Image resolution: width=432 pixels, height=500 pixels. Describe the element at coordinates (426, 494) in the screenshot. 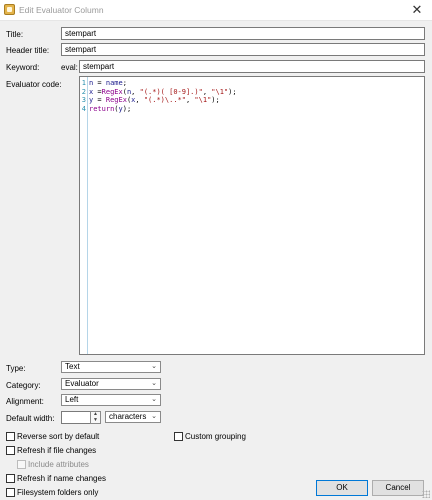

I see `resize-grip-icon` at that location.